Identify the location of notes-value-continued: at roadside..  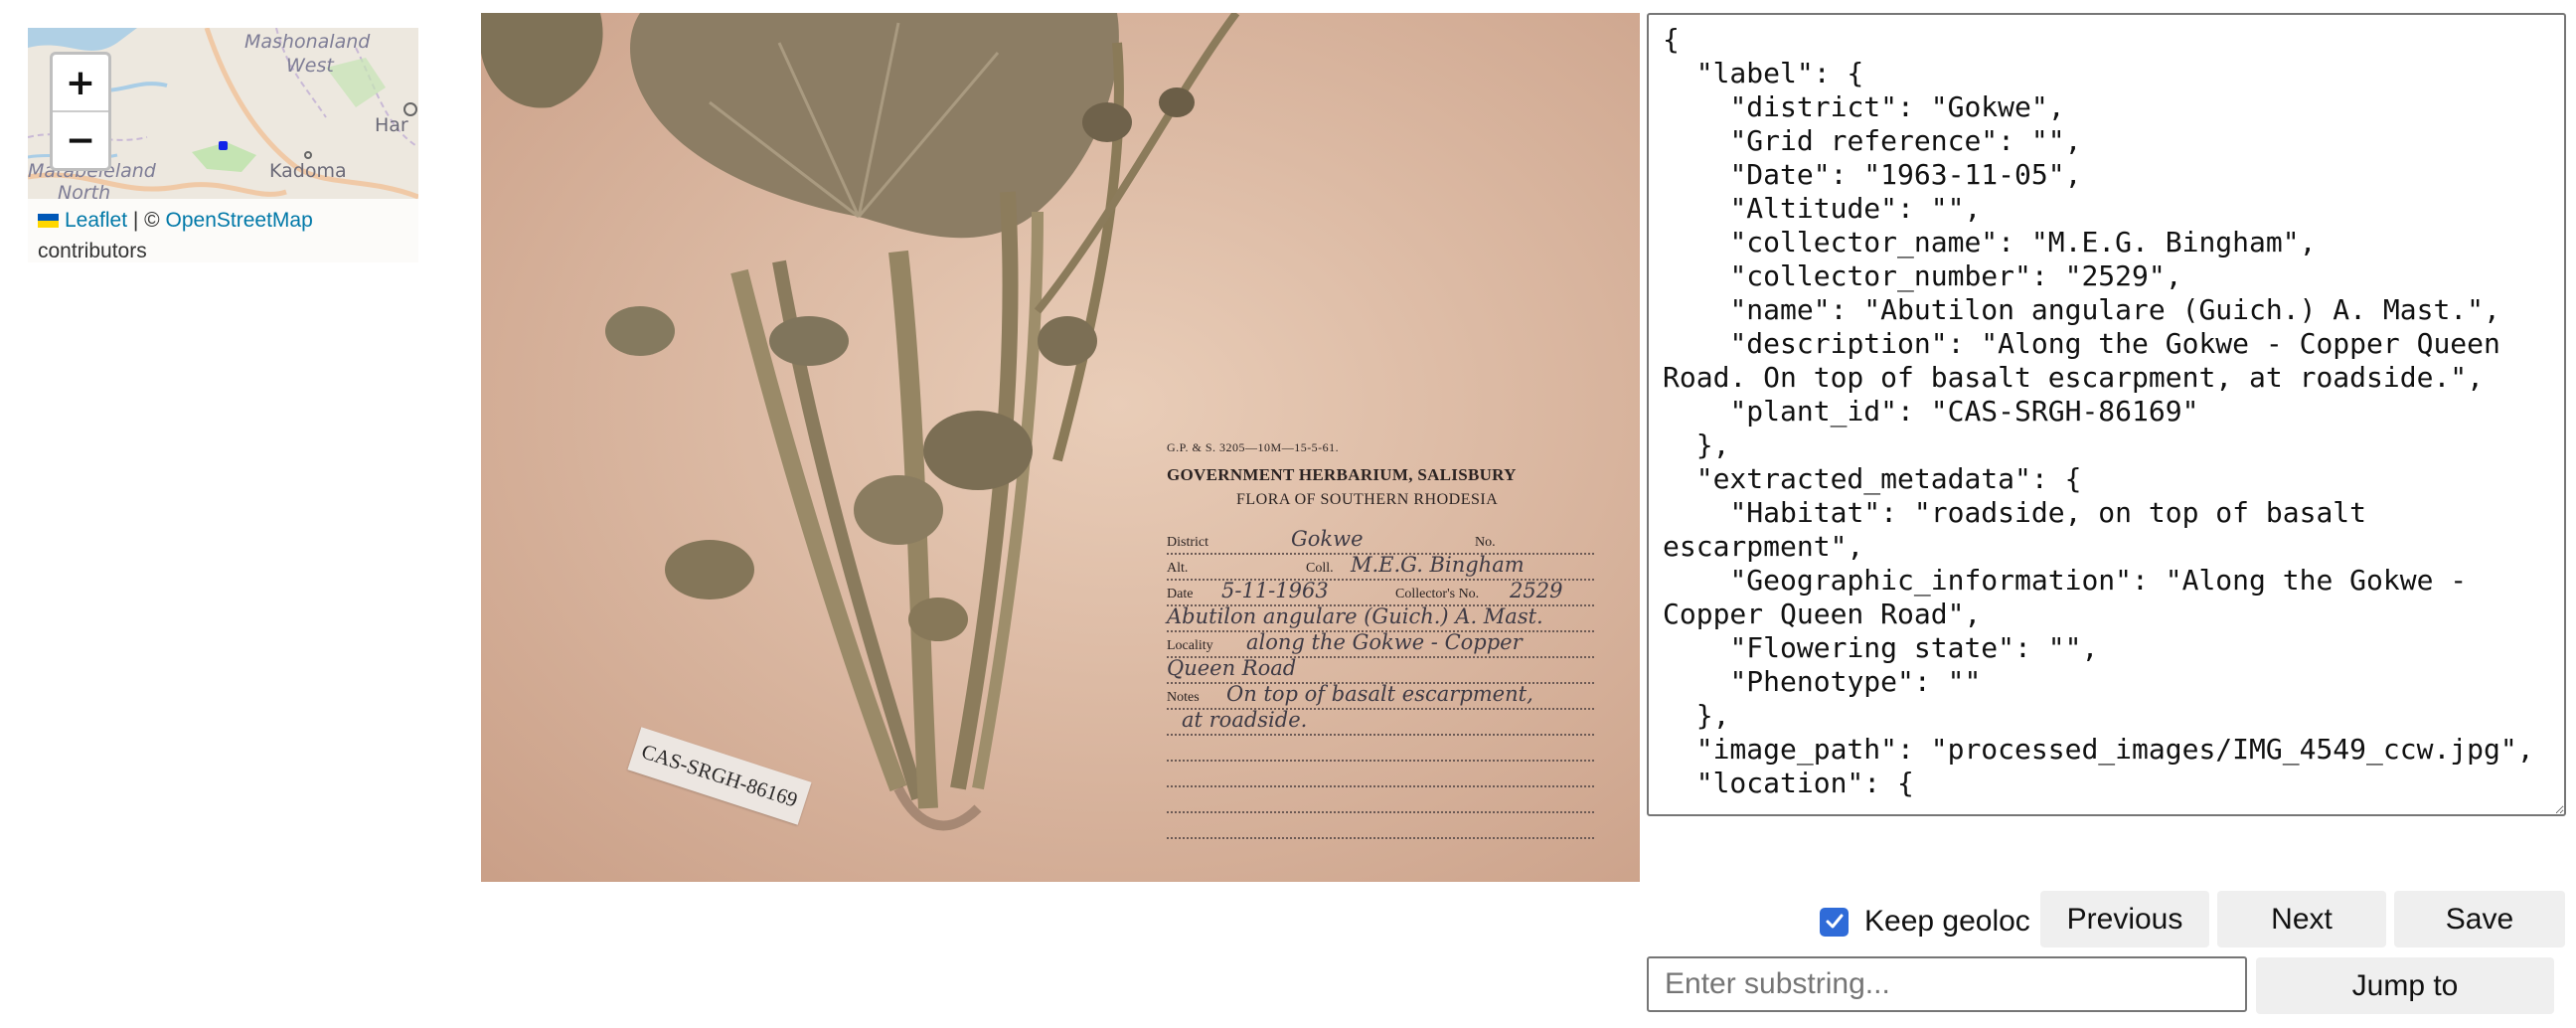
(1245, 720).